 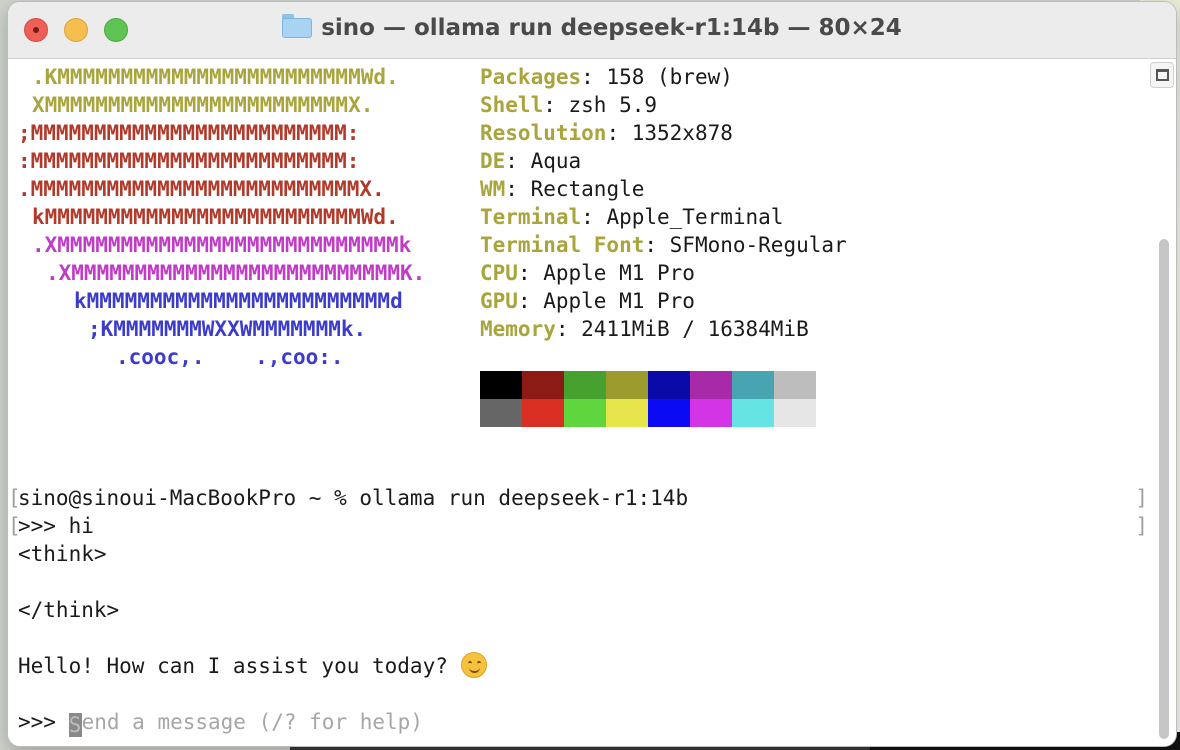 I want to click on think-close: </think>, so click(x=69, y=610).